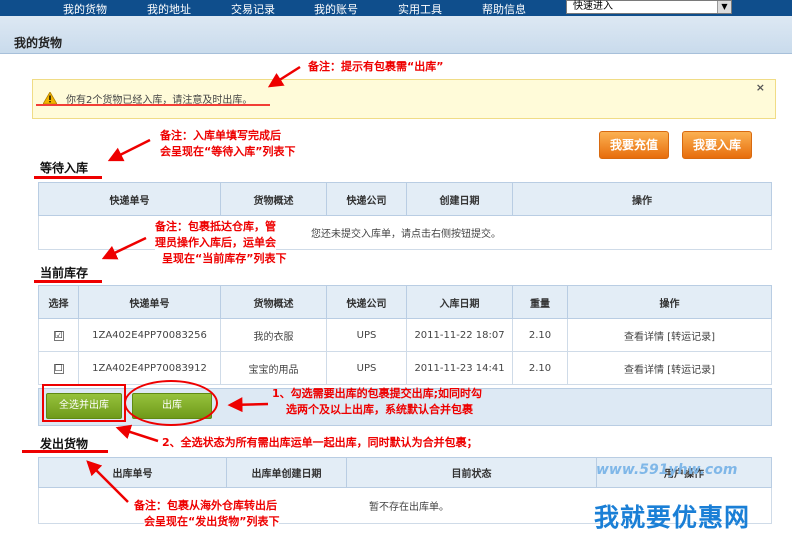 This screenshot has height=536, width=792. Describe the element at coordinates (672, 517) in the screenshot. I see `watermark-logo: 我就要优惠网` at that location.